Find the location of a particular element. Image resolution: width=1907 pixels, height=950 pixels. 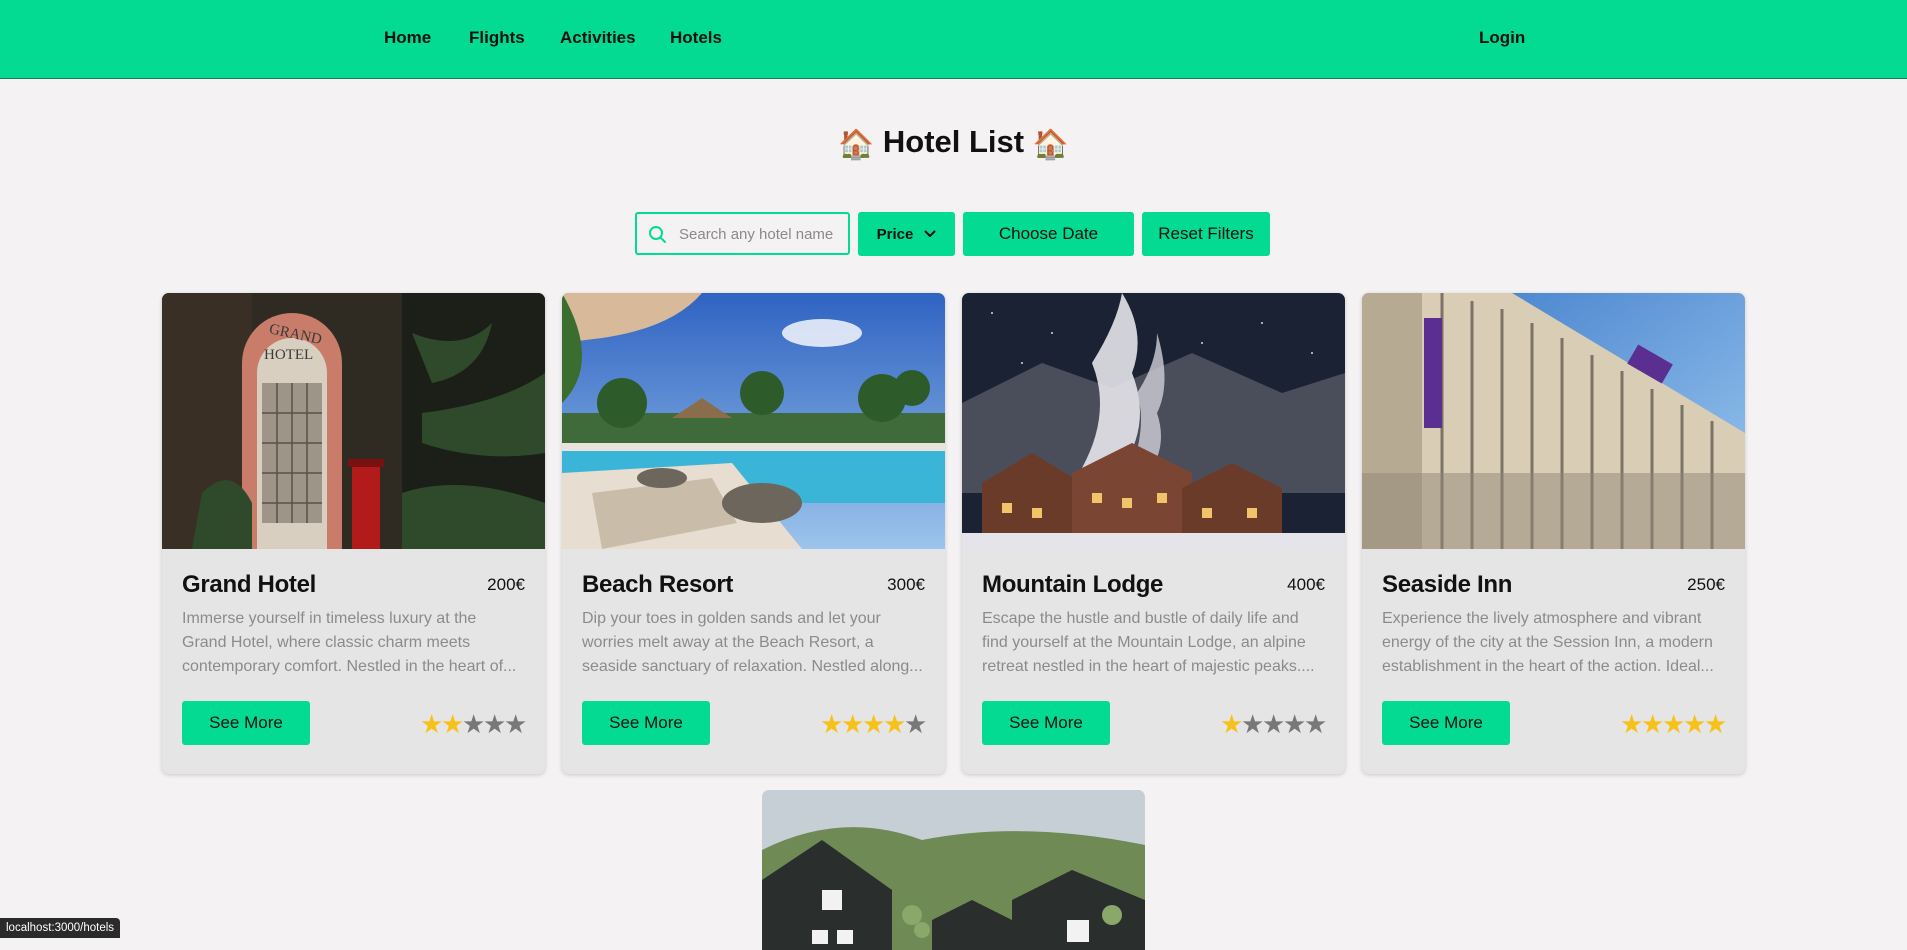

hotel-name: Grand Hotel is located at coordinates (249, 585).